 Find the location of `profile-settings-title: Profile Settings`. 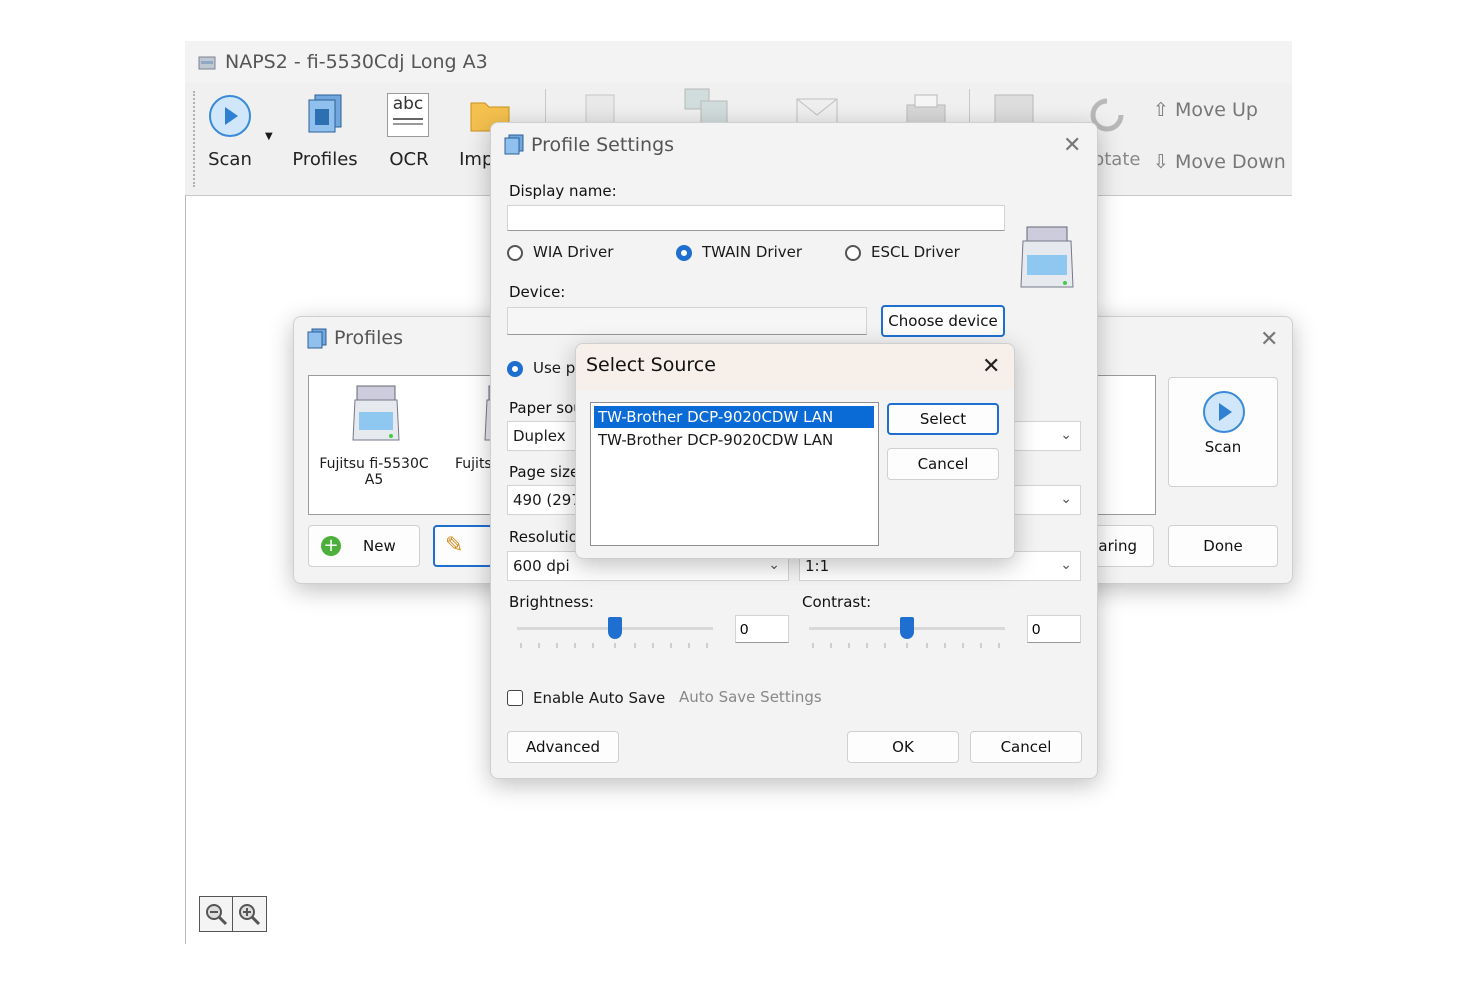

profile-settings-title: Profile Settings is located at coordinates (603, 145).